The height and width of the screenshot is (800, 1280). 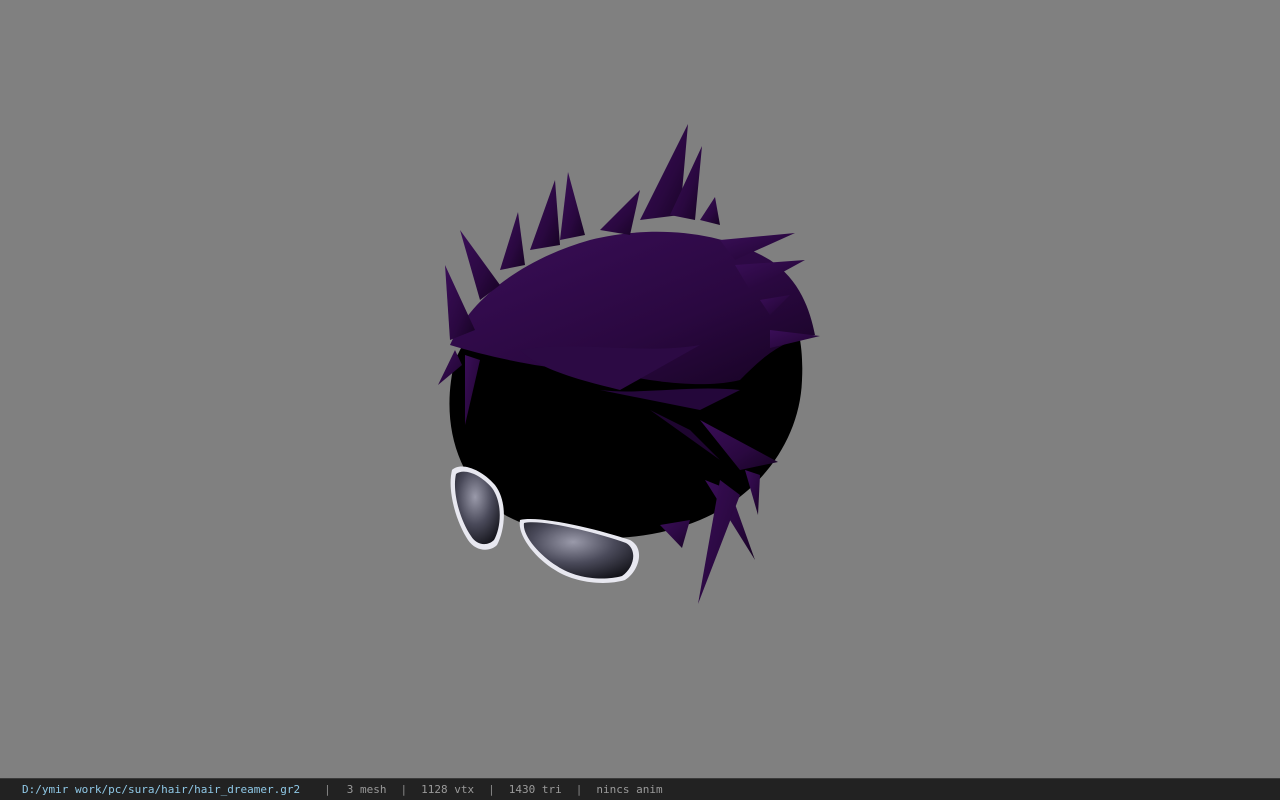 What do you see at coordinates (366, 789) in the screenshot?
I see `mesh-count: 3 mesh` at bounding box center [366, 789].